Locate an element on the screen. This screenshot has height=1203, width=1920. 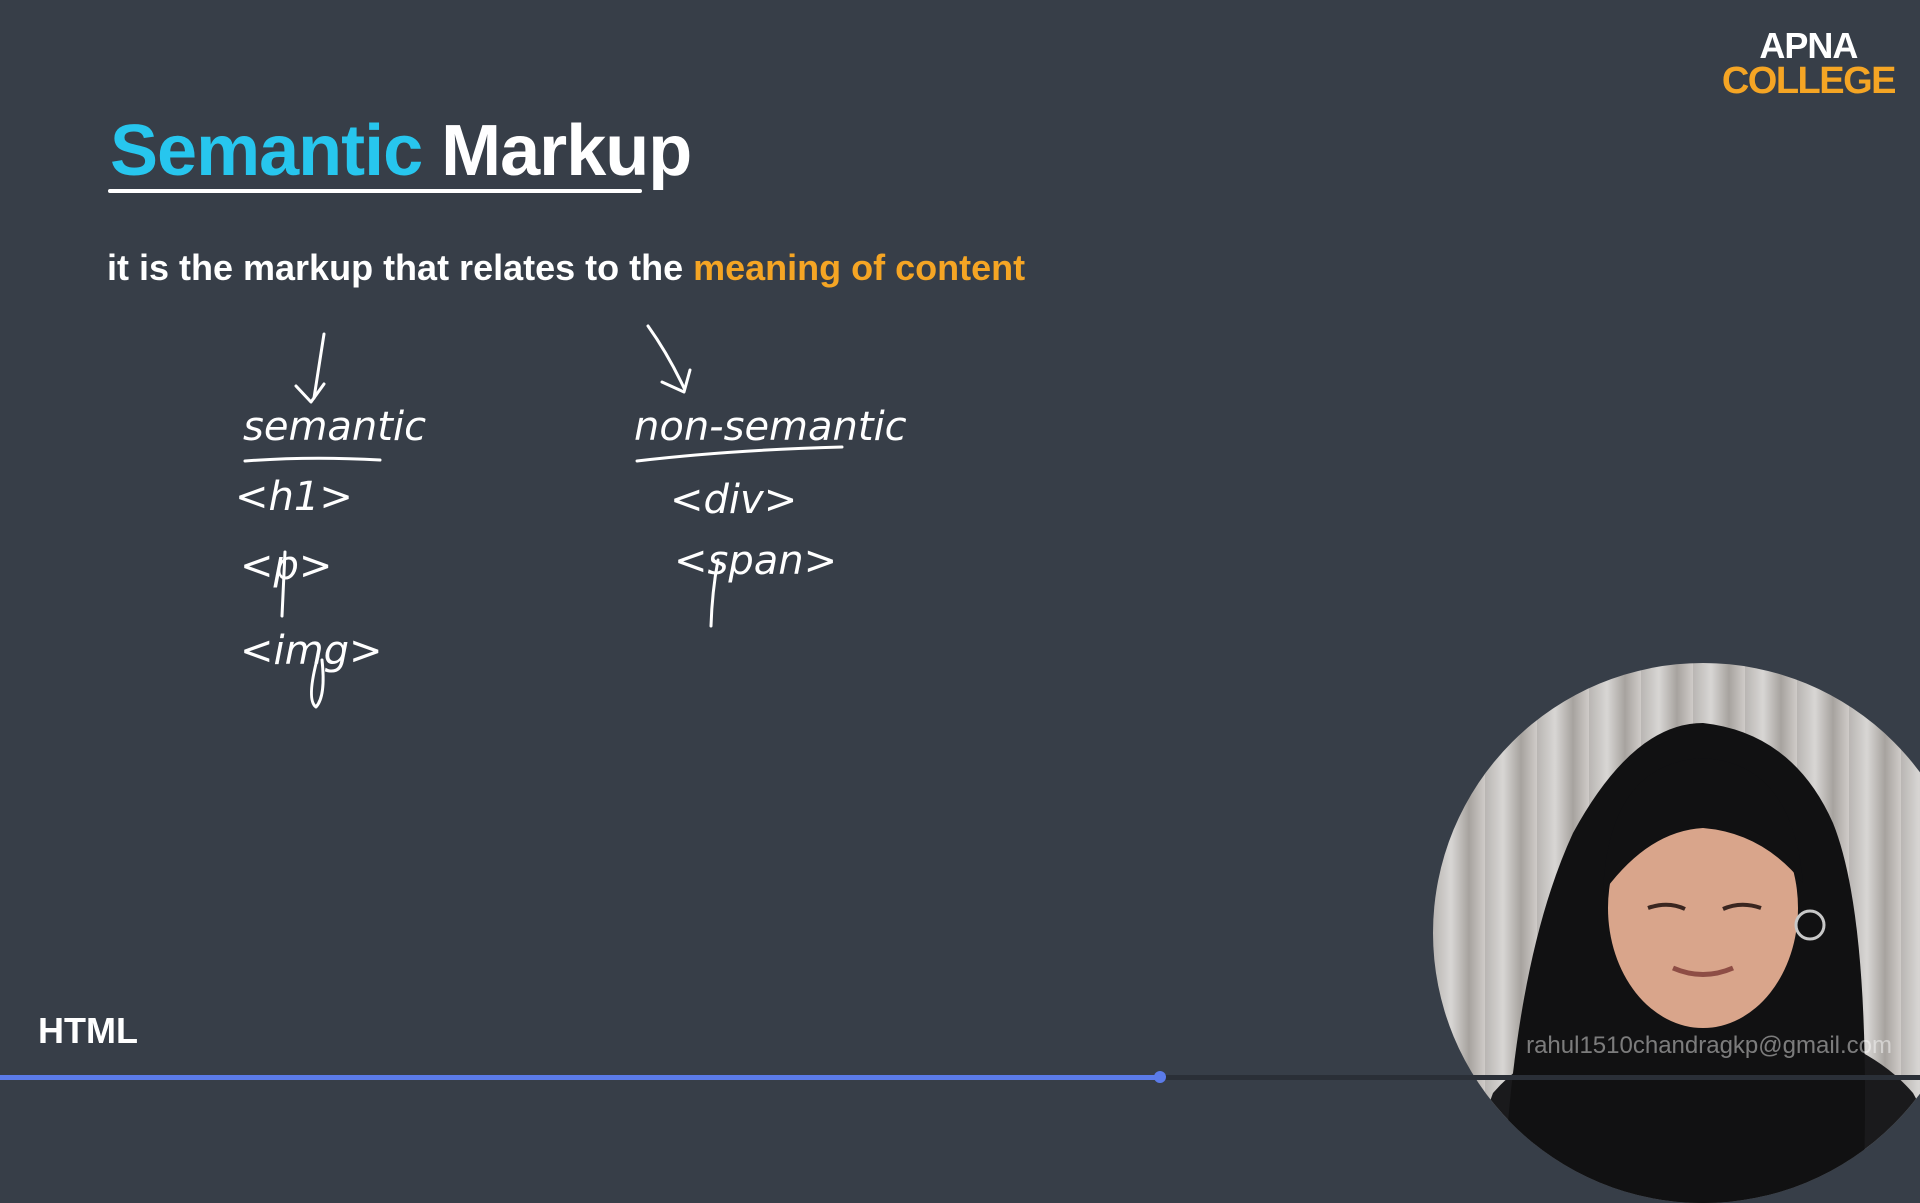
arrow-to-non-semantic is located at coordinates (666, 357).